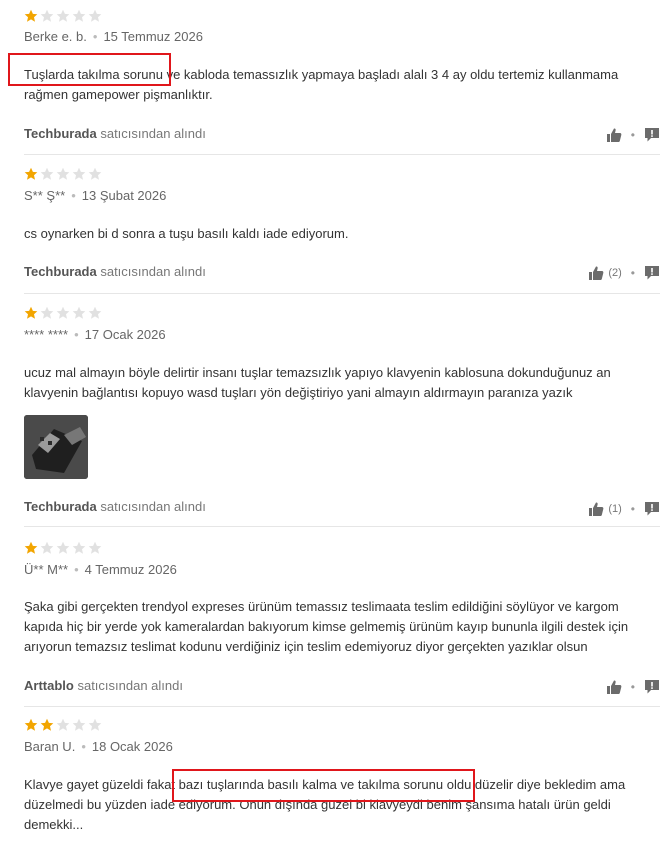 The width and height of the screenshot is (671, 844). I want to click on seller-name: Arttablo, so click(49, 685).